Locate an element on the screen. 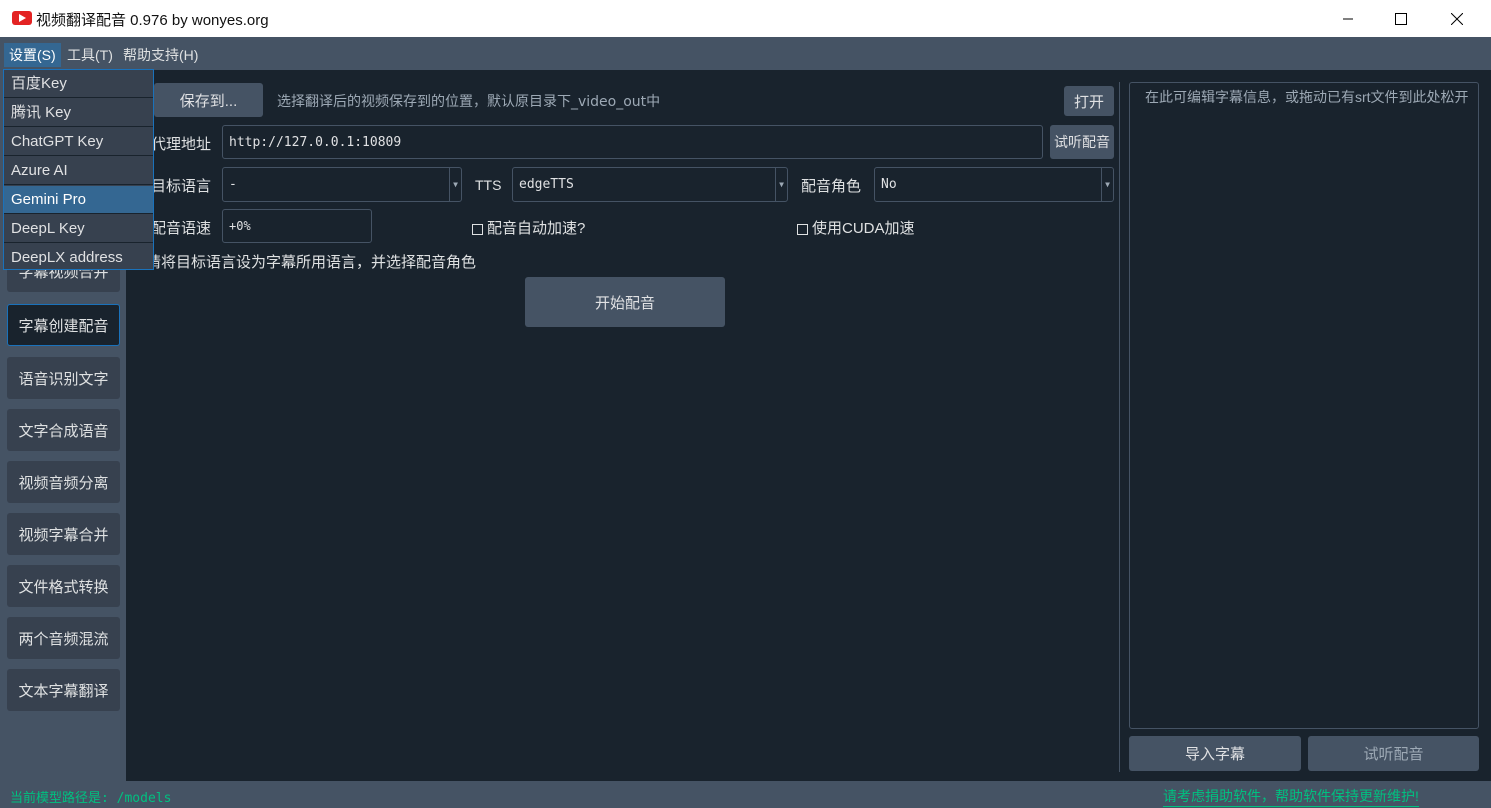  menu-item-chatgpt-key: ChatGPT Key is located at coordinates (78, 142).